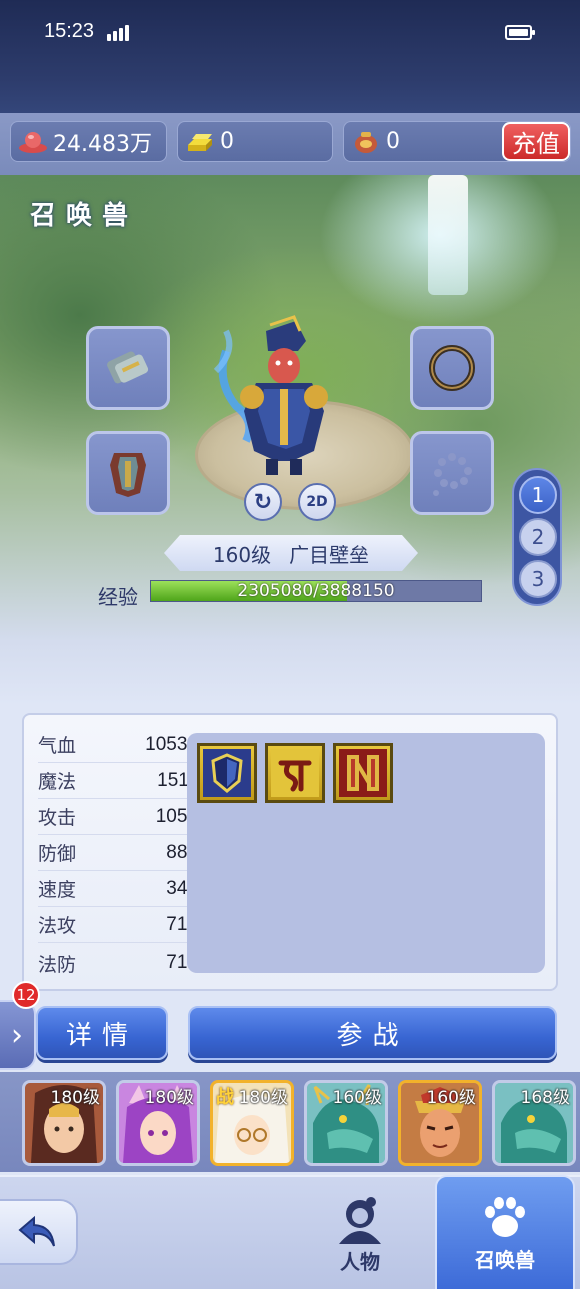  Describe the element at coordinates (57, 890) in the screenshot. I see `stat-label: 速度` at that location.